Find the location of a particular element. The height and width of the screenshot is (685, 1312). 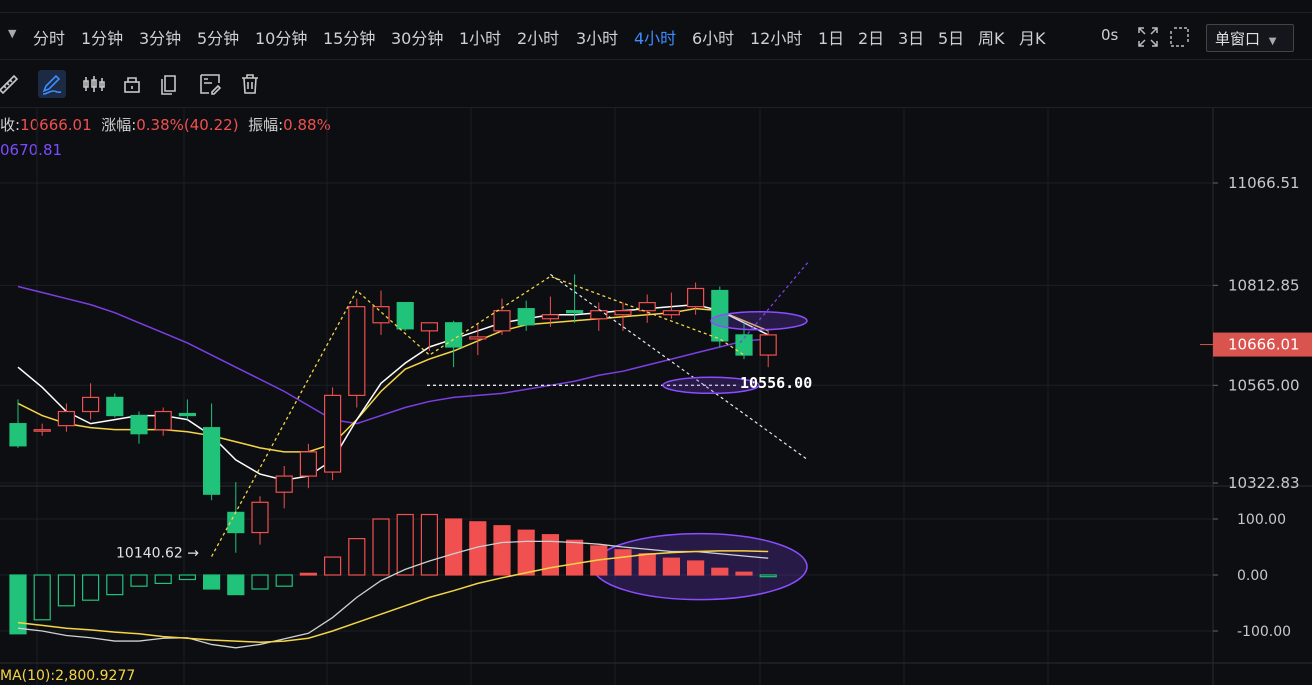

candlestick-icon is located at coordinates (94, 84).